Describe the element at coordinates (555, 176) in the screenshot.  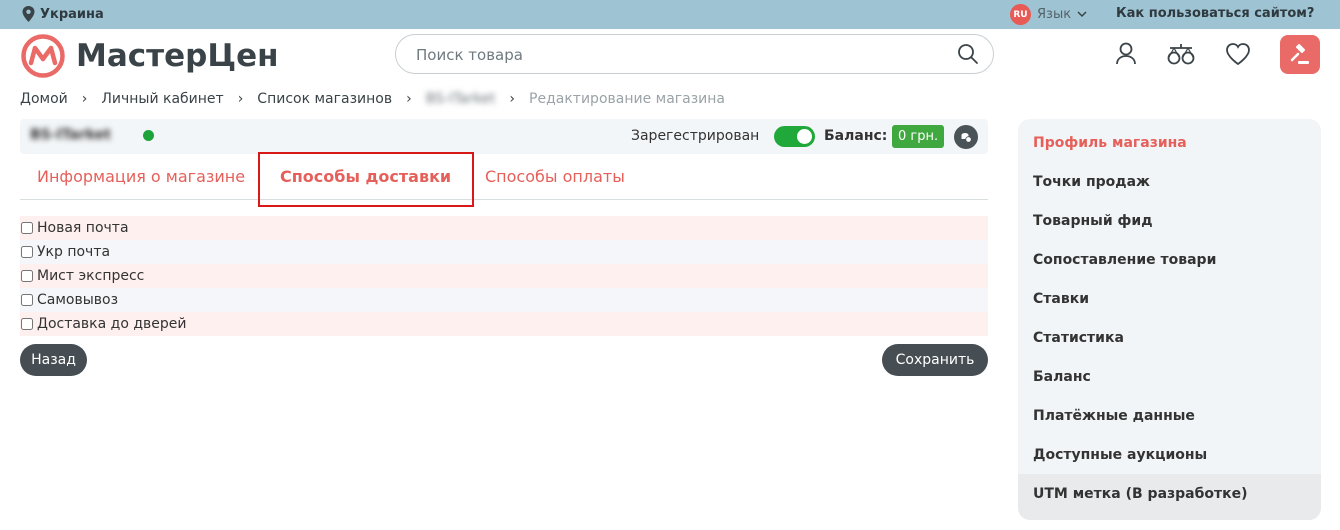
I see `tab-payment-methods: Способы оплаты` at that location.